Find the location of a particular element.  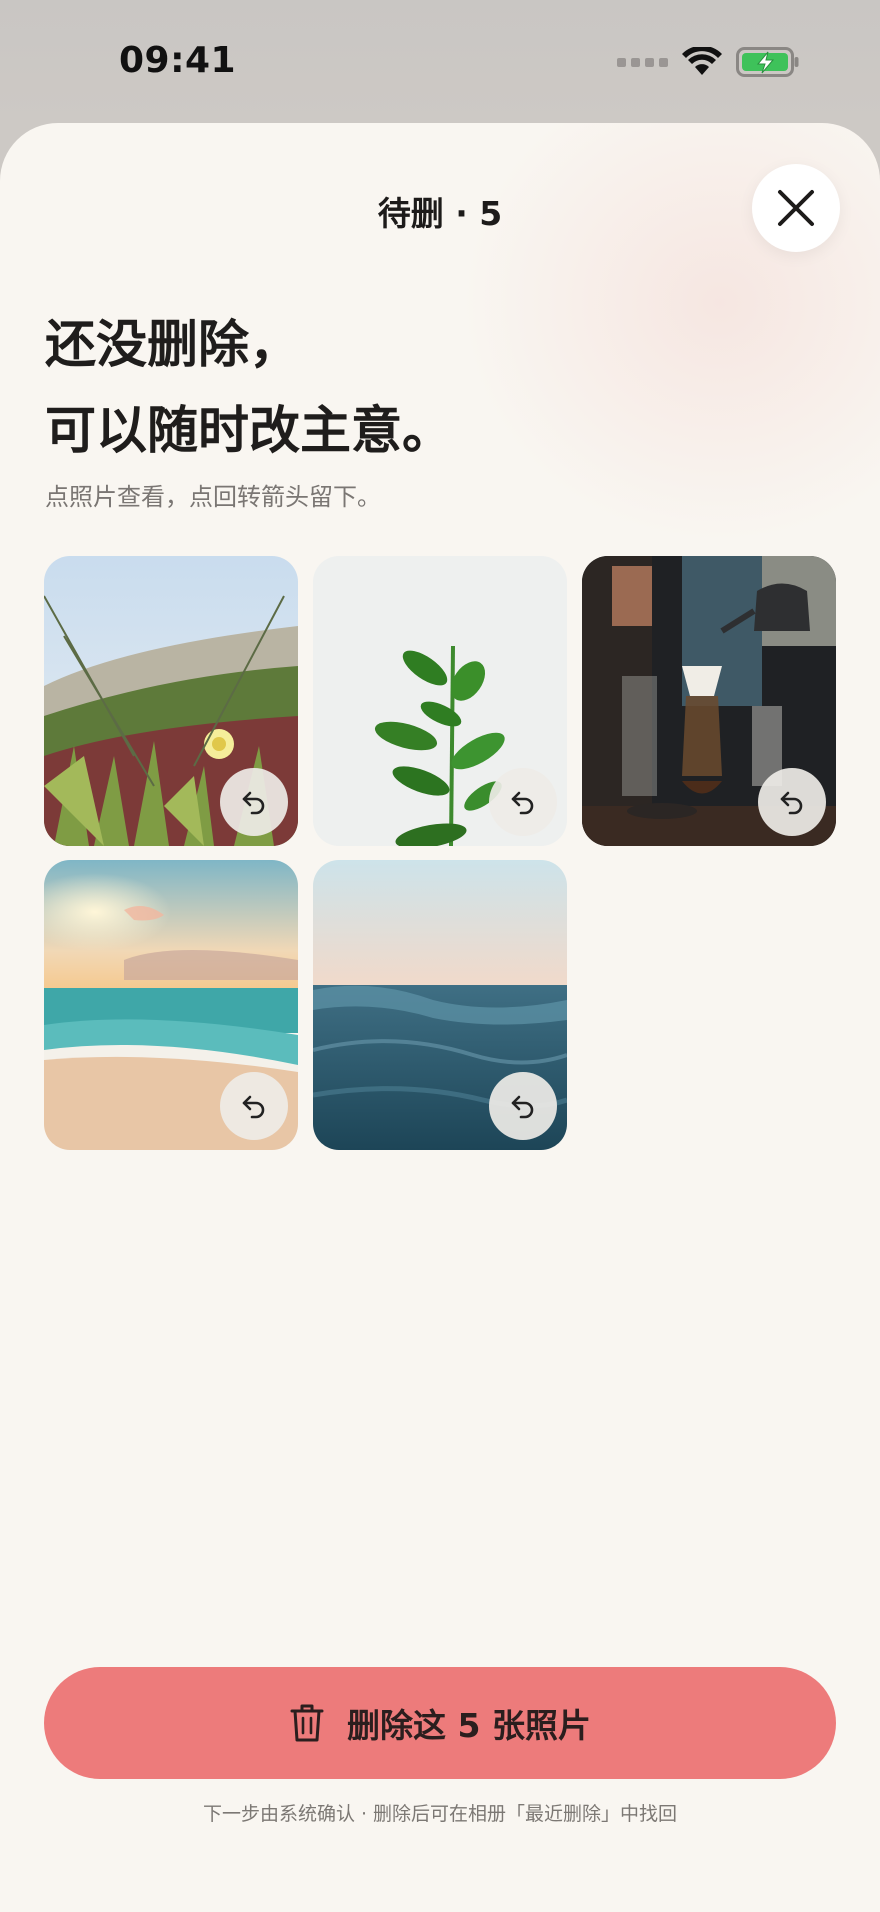

battery-charging-icon is located at coordinates (767, 62).